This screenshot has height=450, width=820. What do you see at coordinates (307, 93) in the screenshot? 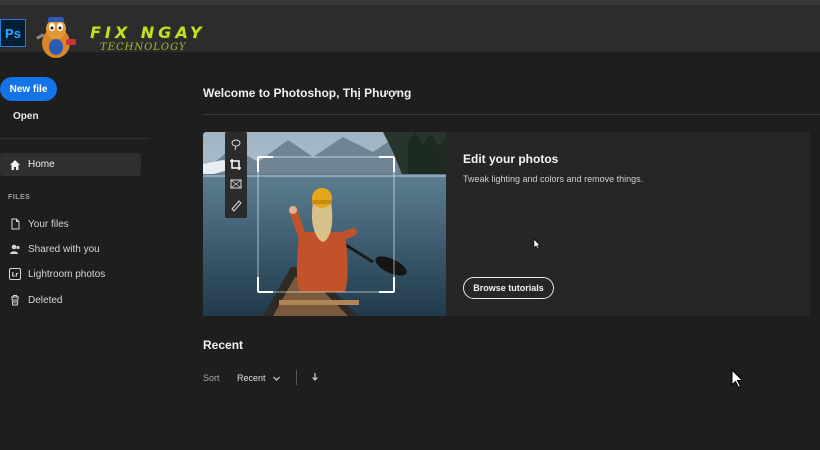
I see `welcome-title: Welcome to Photoshop, Thị Phượng` at bounding box center [307, 93].